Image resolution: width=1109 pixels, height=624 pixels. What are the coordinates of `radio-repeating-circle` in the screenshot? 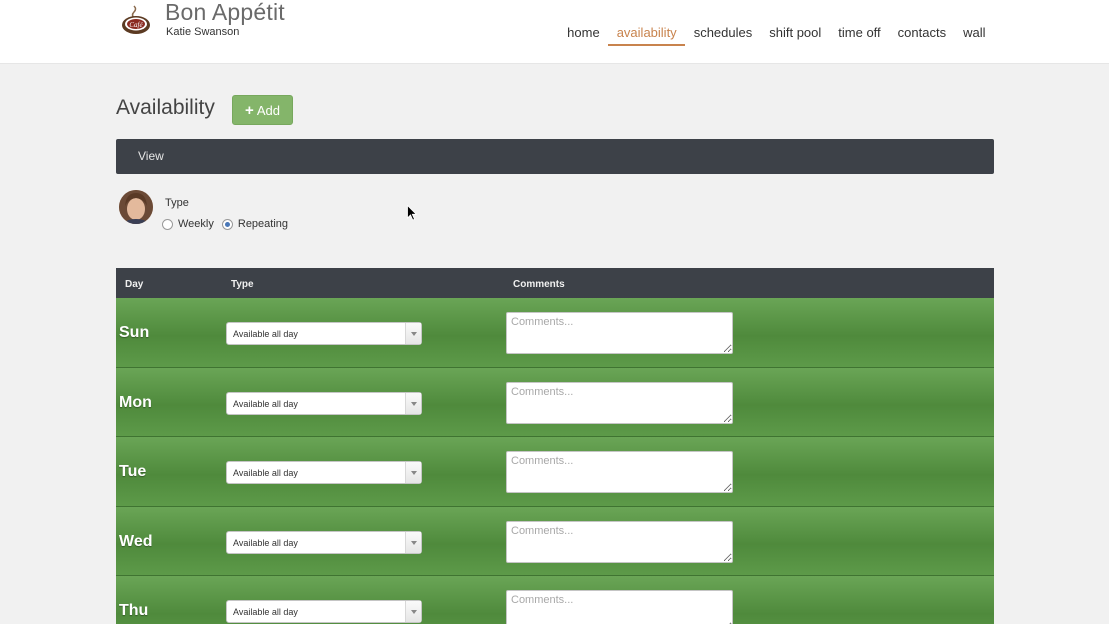 It's located at (227, 224).